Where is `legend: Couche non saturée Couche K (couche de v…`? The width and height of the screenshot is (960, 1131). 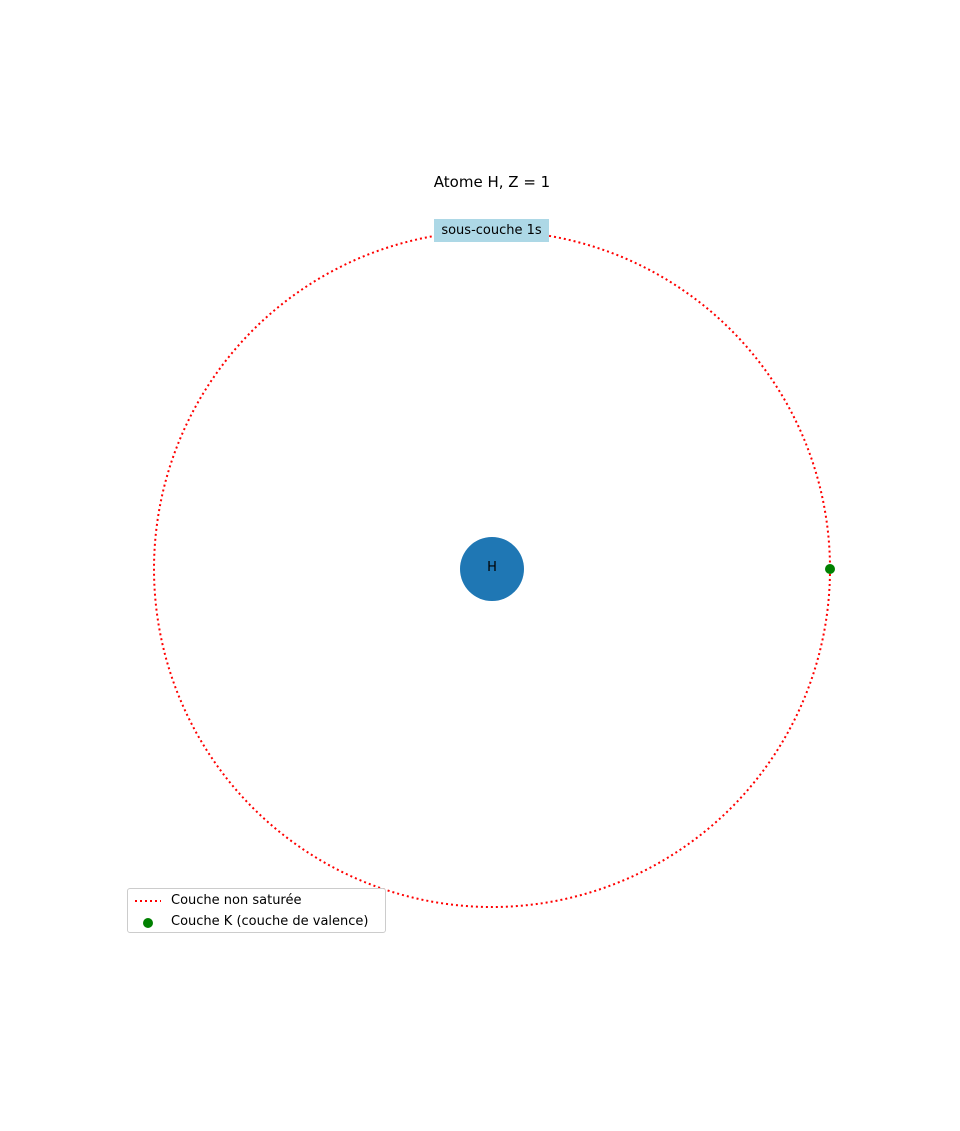 legend: Couche non saturée Couche K (couche de v… is located at coordinates (256, 910).